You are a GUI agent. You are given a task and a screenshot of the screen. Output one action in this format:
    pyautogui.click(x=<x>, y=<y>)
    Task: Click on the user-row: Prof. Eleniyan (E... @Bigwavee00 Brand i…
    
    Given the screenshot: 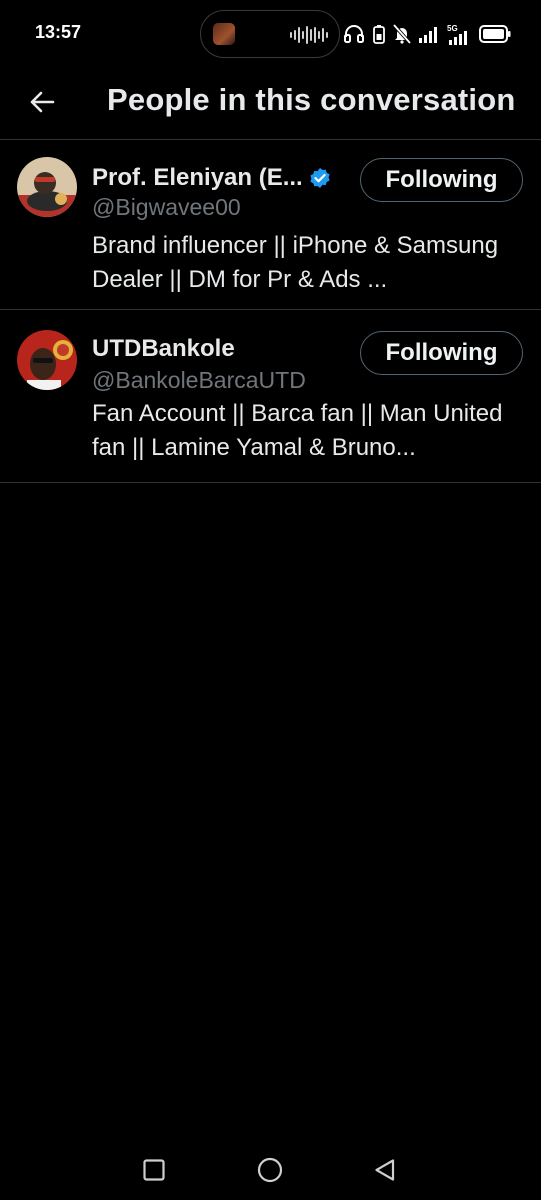 What is the action you would take?
    pyautogui.click(x=270, y=225)
    